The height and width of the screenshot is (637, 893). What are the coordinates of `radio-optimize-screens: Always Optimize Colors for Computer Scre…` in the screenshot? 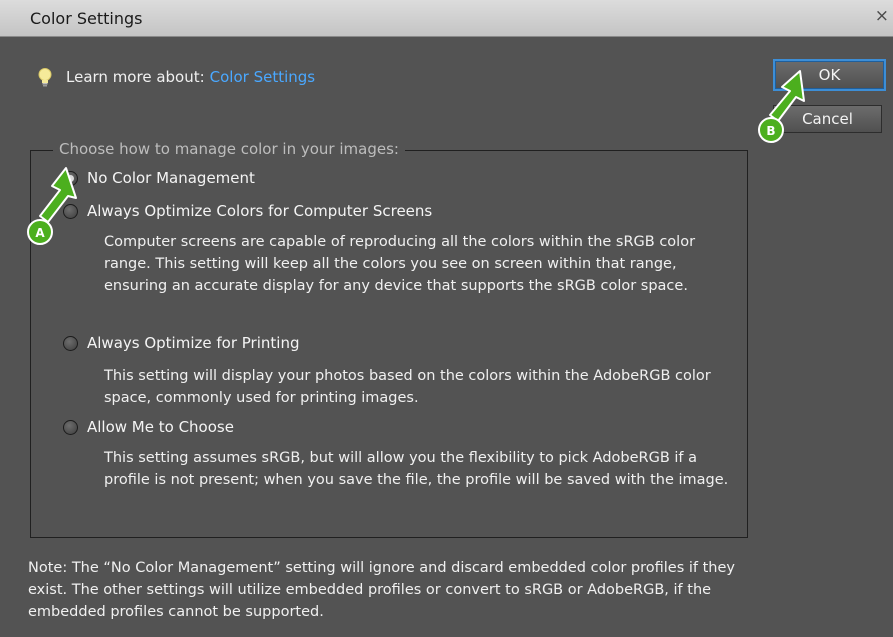 It's located at (247, 211).